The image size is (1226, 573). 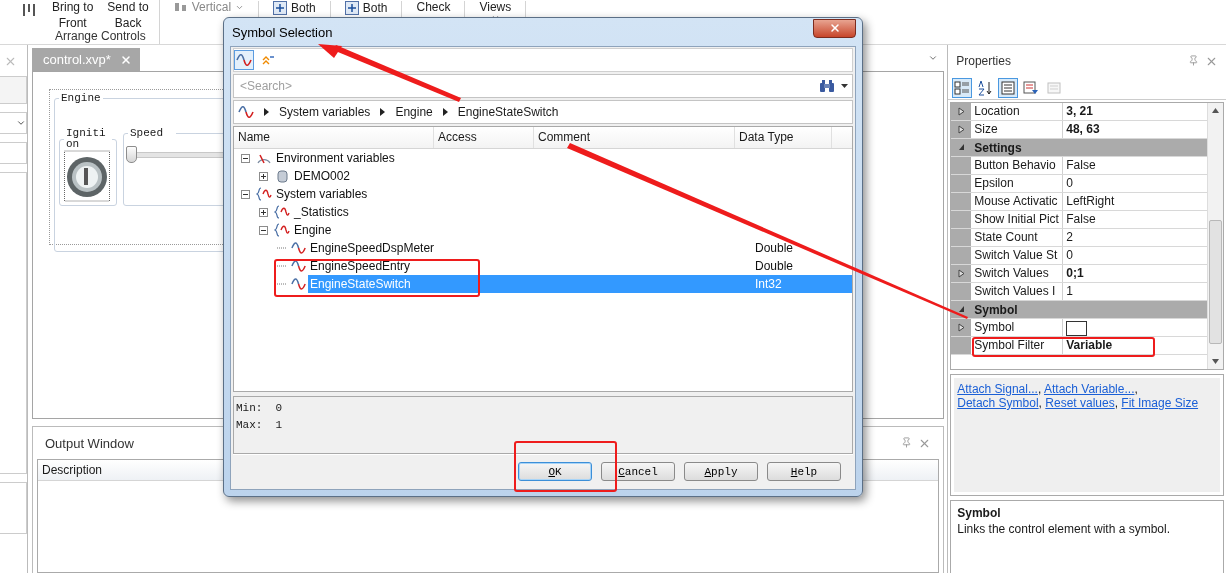 What do you see at coordinates (983, 61) in the screenshot?
I see `panel-title: Properties` at bounding box center [983, 61].